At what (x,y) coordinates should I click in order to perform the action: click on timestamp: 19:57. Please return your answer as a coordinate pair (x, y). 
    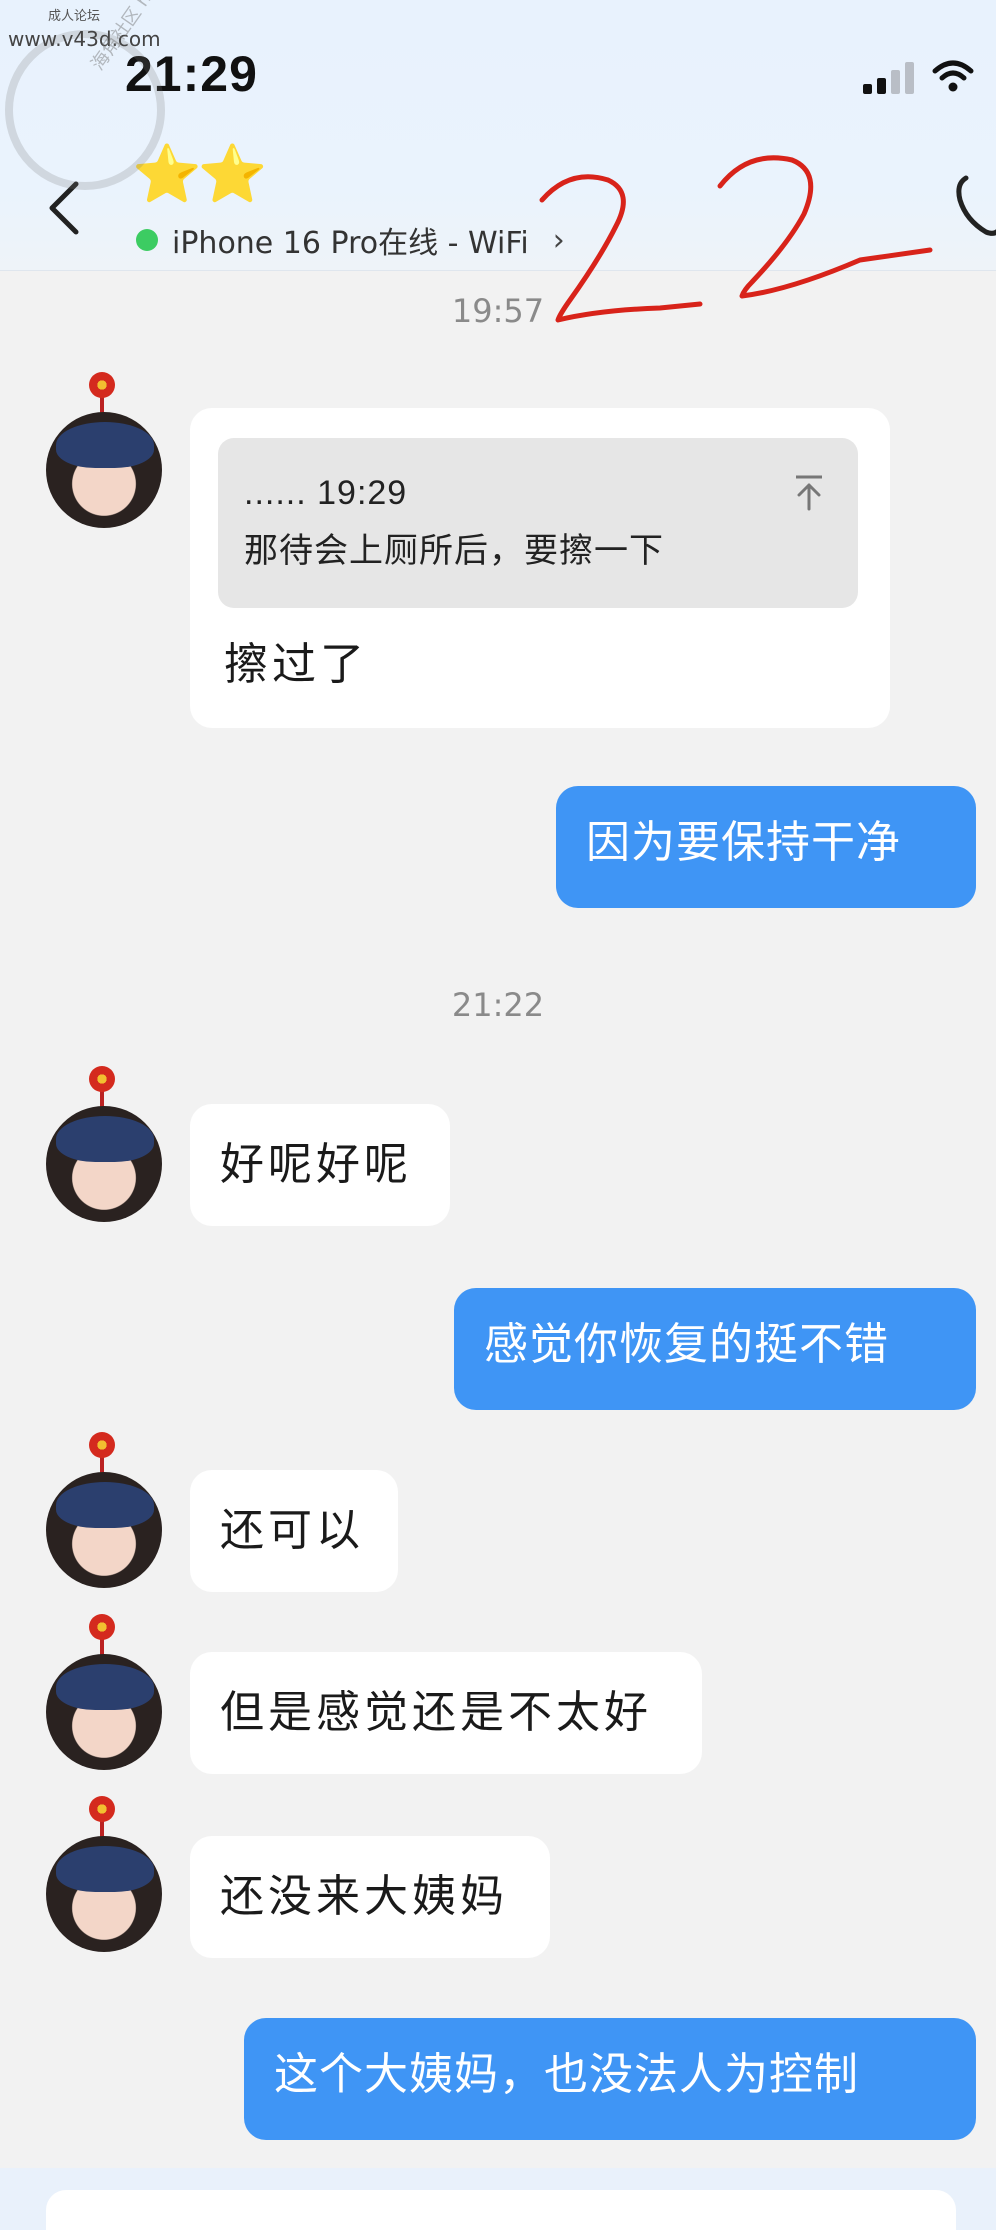
    Looking at the image, I should click on (498, 311).